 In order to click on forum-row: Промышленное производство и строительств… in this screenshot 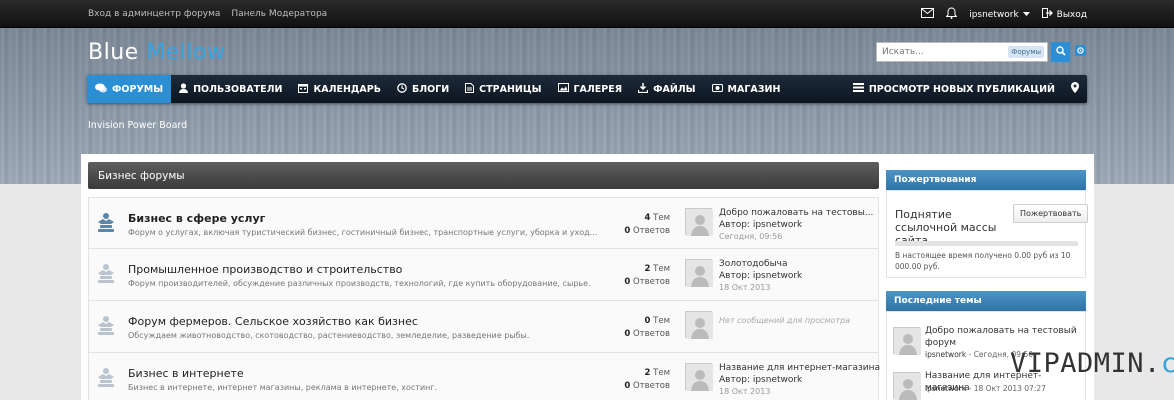, I will do `click(483, 275)`.